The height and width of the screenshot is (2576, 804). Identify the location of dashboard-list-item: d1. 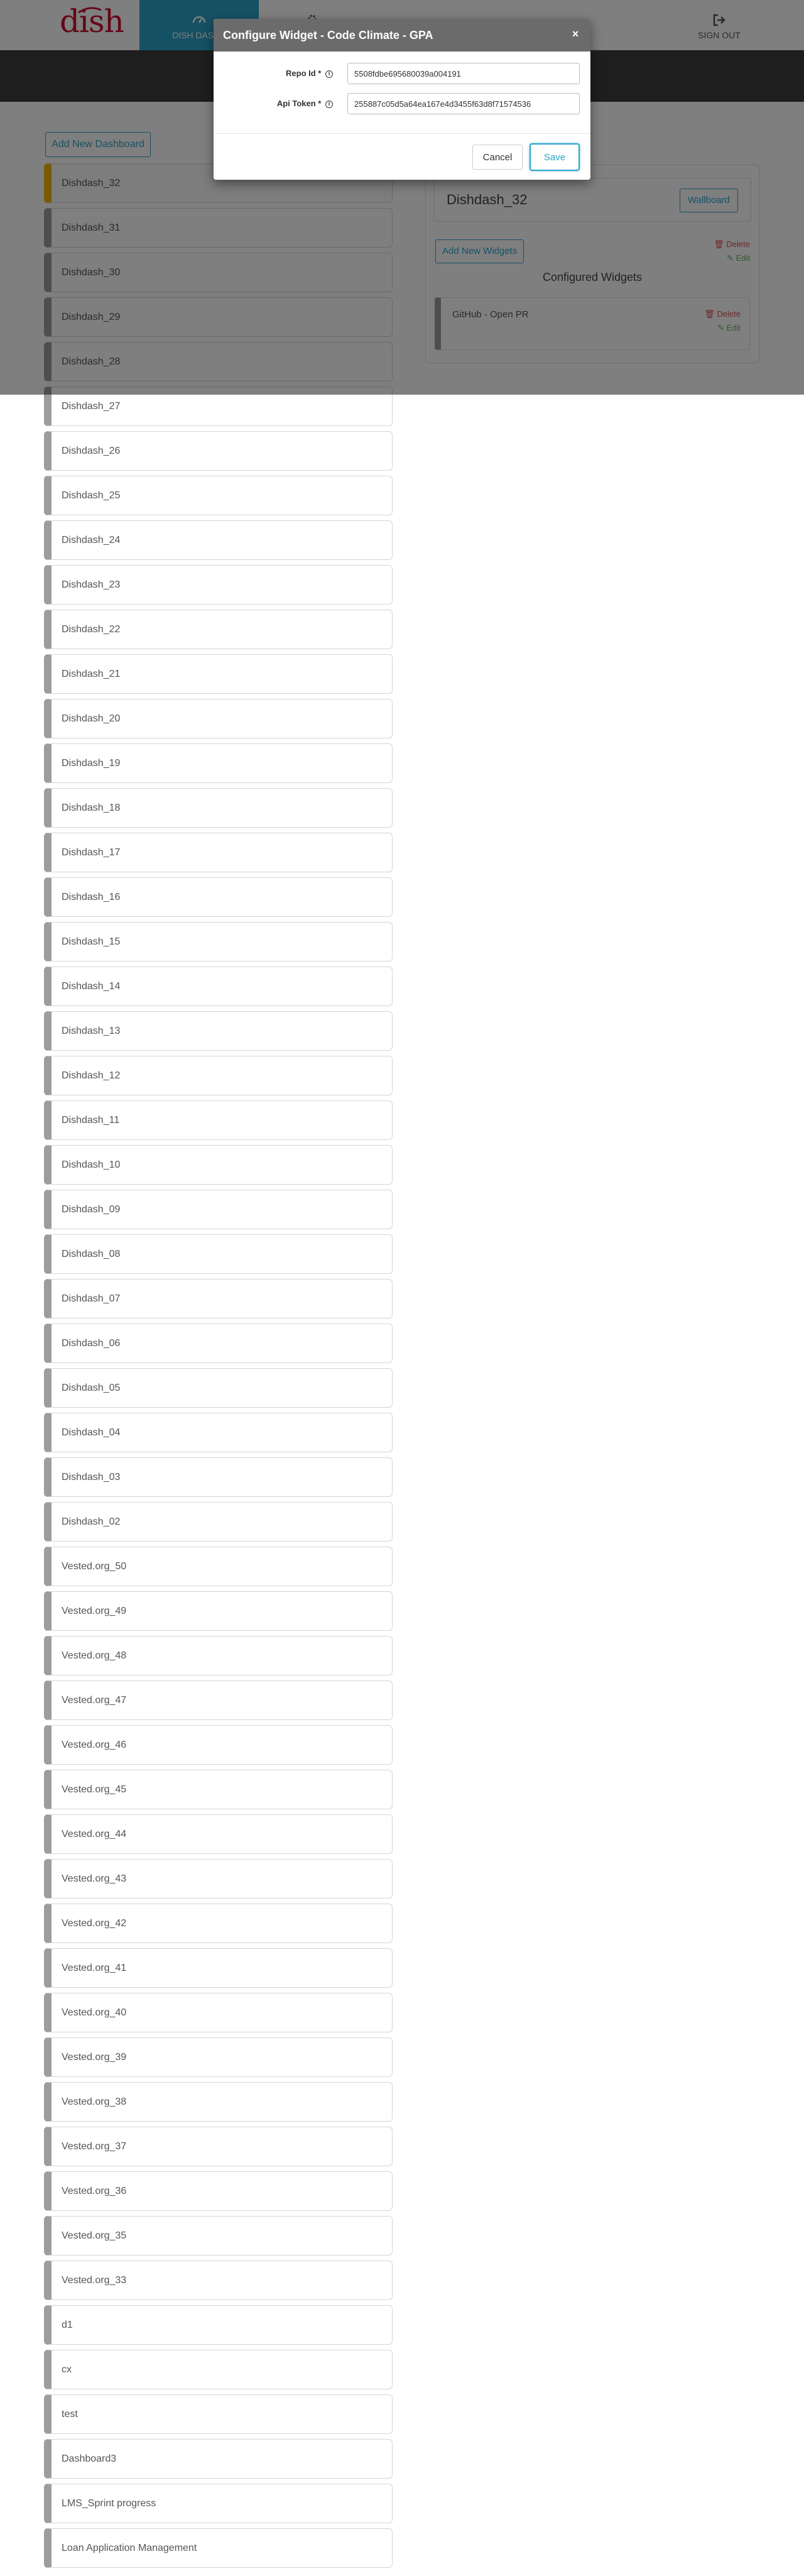
(219, 2325).